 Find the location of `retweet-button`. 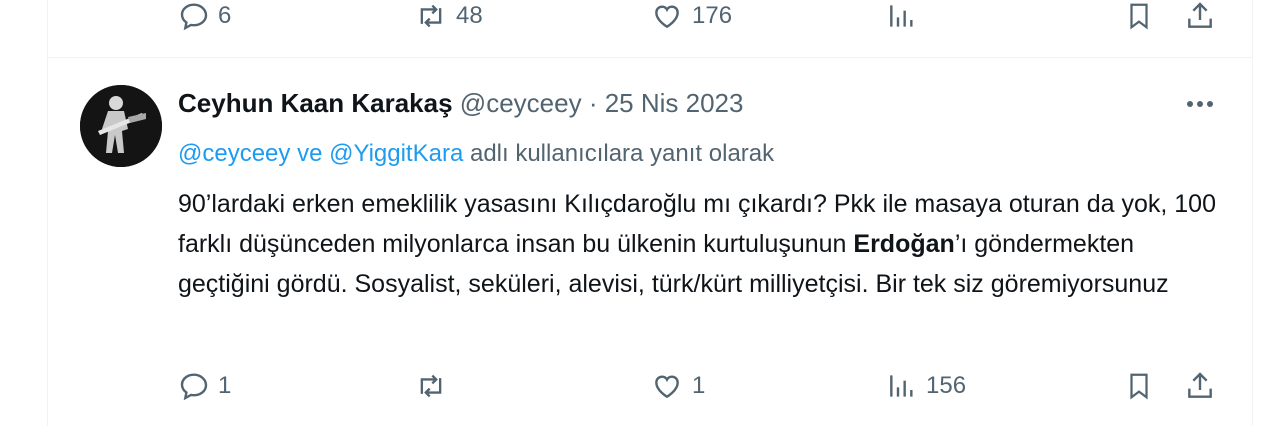

retweet-button is located at coordinates (435, 386).